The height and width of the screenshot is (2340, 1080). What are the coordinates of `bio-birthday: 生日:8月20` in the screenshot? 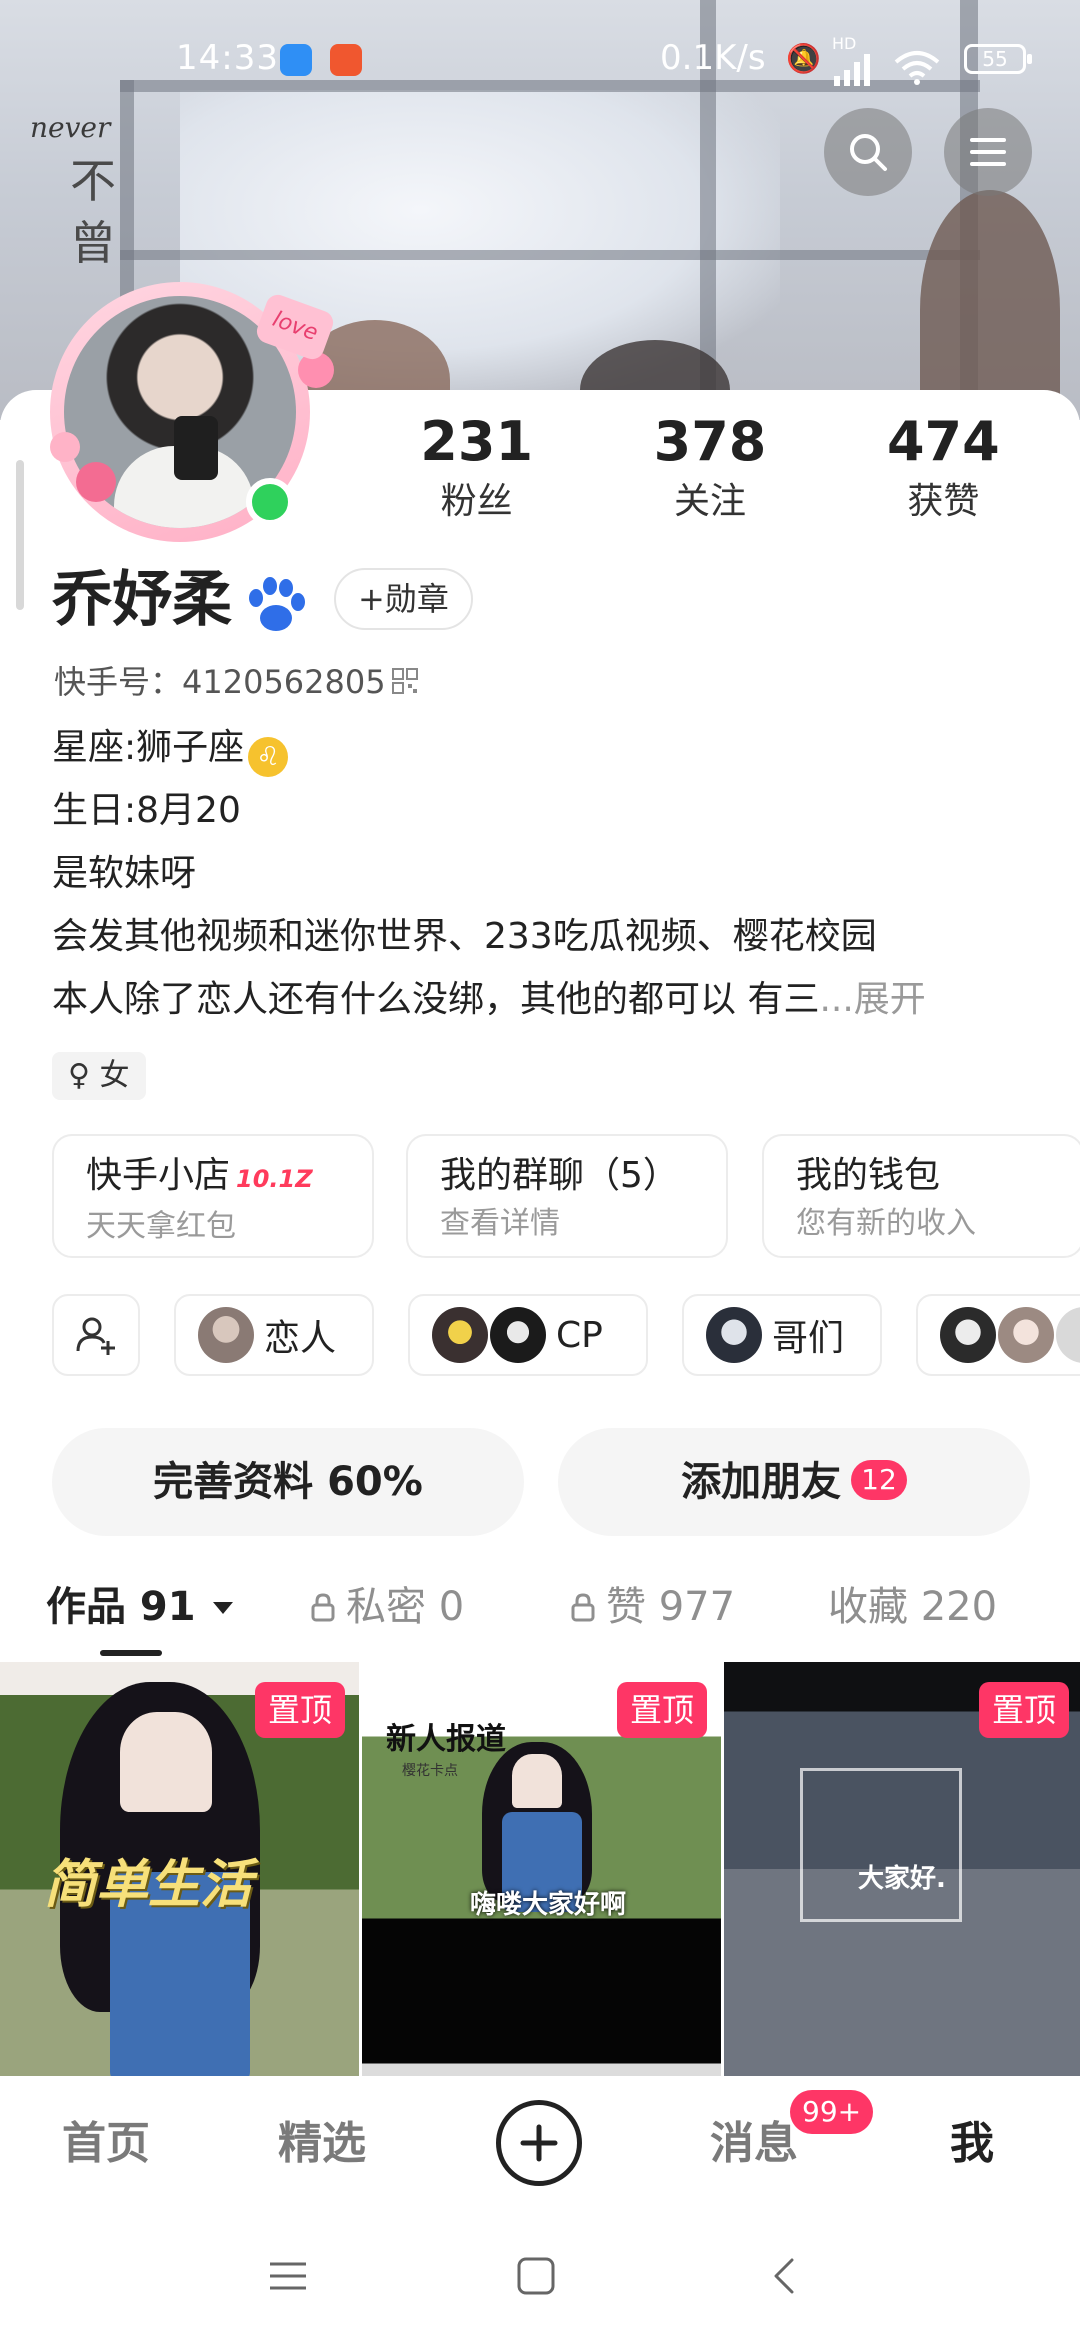 It's located at (146, 810).